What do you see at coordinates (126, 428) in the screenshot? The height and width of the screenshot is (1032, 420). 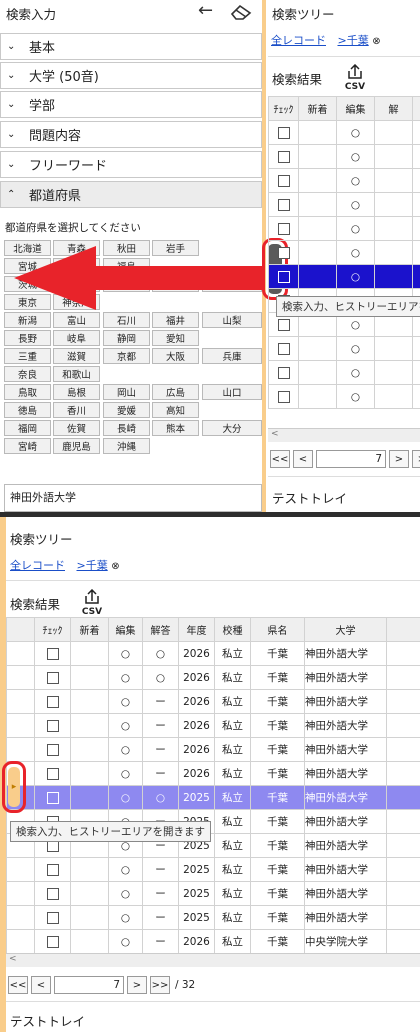 I see `prefecture-button: 長崎` at bounding box center [126, 428].